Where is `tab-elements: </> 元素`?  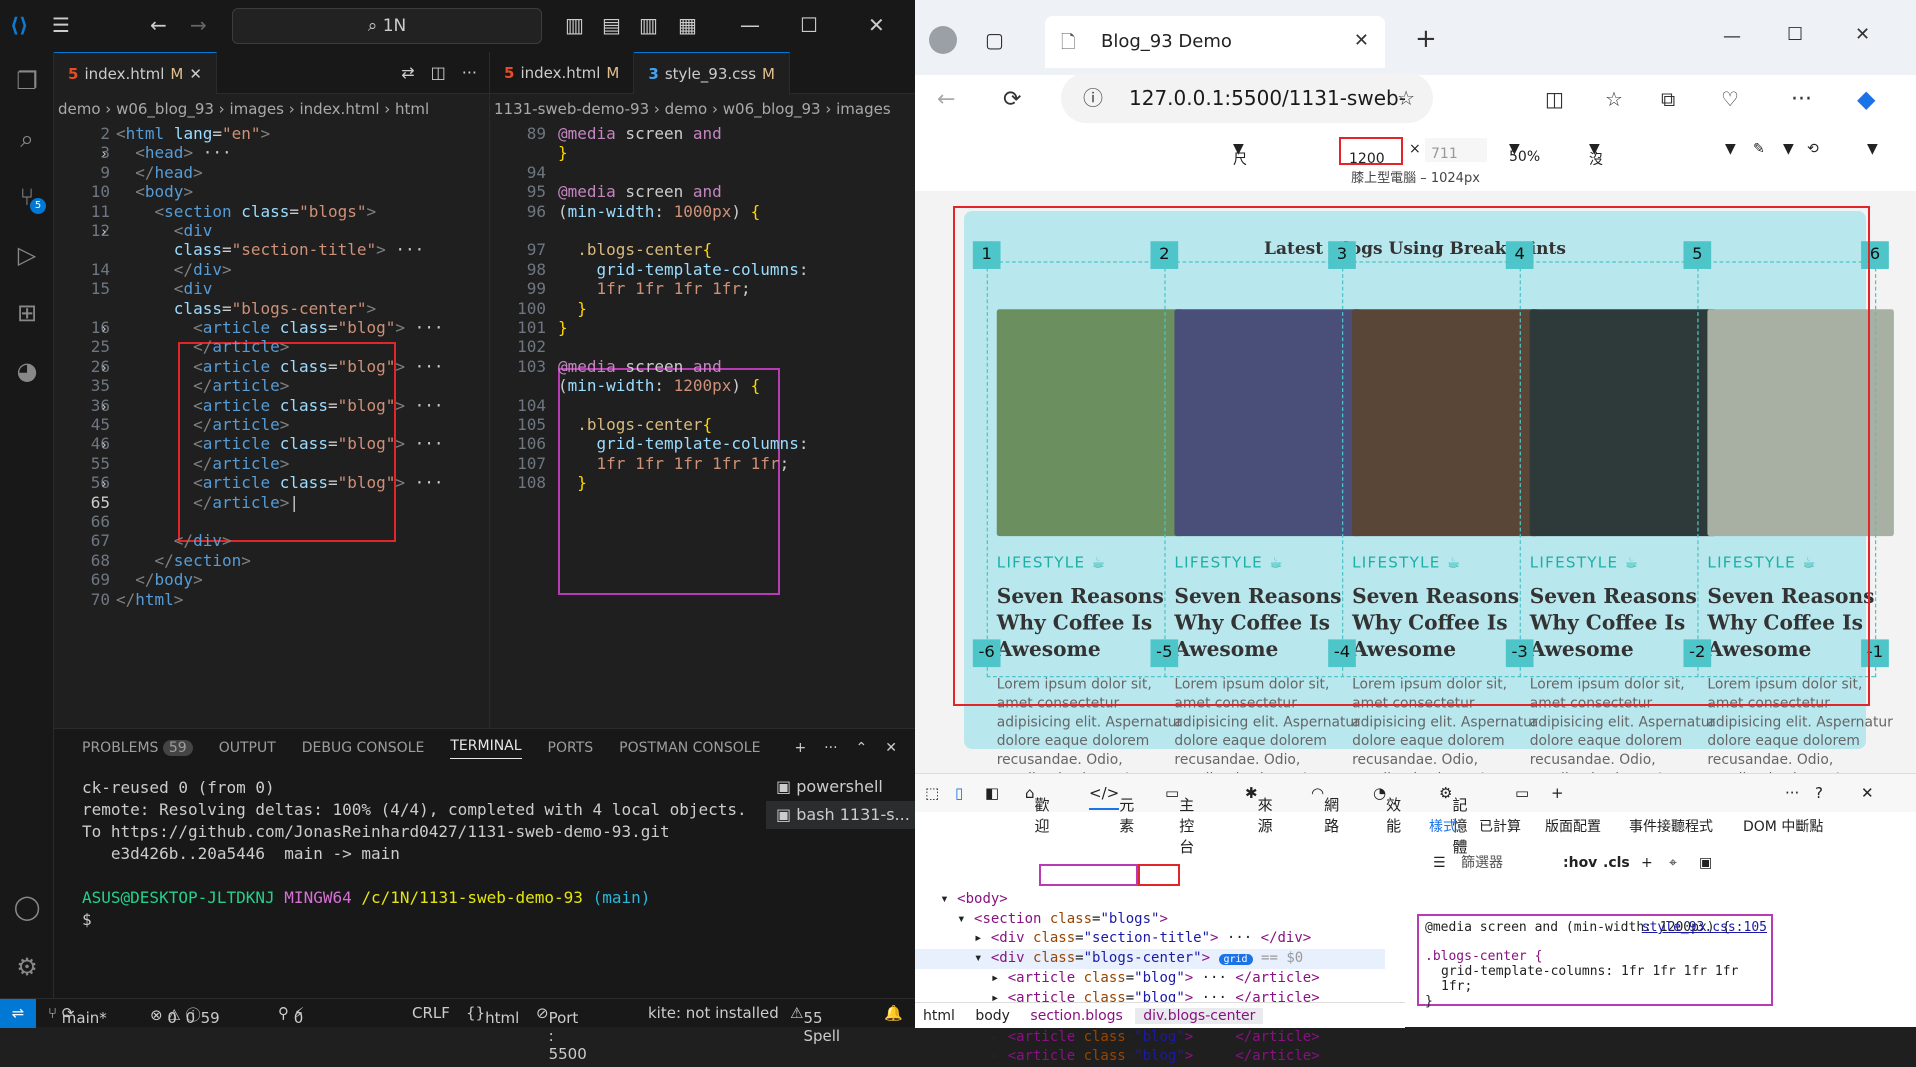
tab-elements: </> 元素 is located at coordinates (1111, 809).